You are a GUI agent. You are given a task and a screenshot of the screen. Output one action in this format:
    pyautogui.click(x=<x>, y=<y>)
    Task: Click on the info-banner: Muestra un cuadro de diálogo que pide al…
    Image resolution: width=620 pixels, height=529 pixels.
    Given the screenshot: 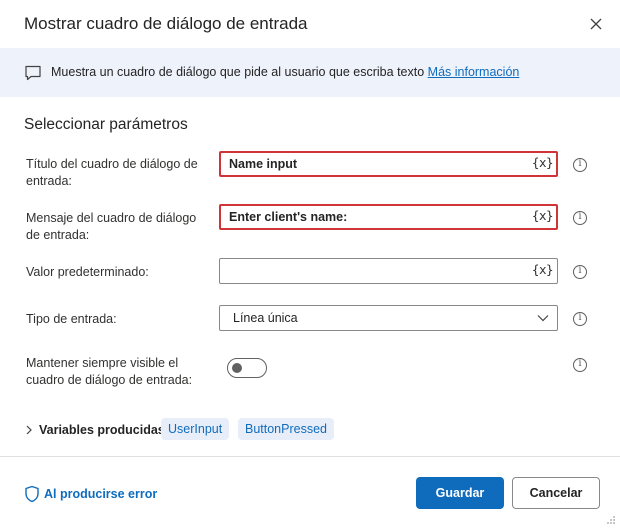 What is the action you would take?
    pyautogui.click(x=310, y=72)
    